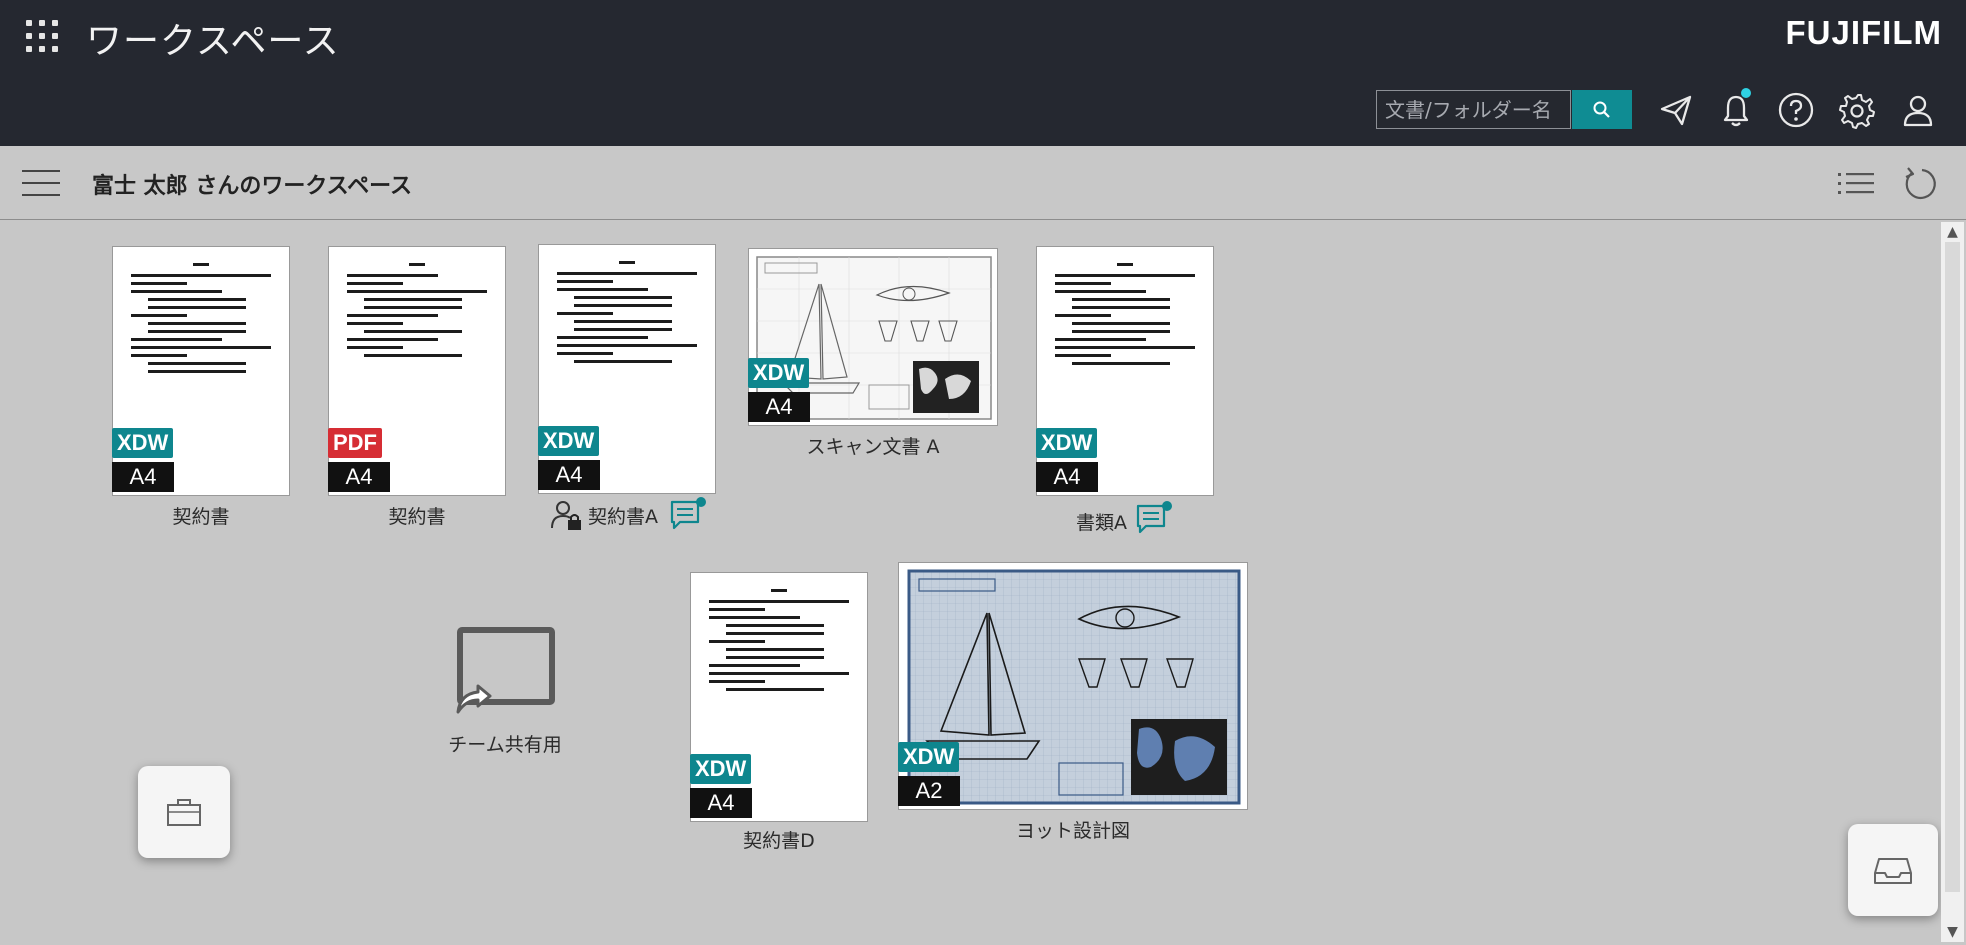 The image size is (1966, 945). What do you see at coordinates (874, 354) in the screenshot?
I see `document-item: XDW A4 スキャン文書 A` at bounding box center [874, 354].